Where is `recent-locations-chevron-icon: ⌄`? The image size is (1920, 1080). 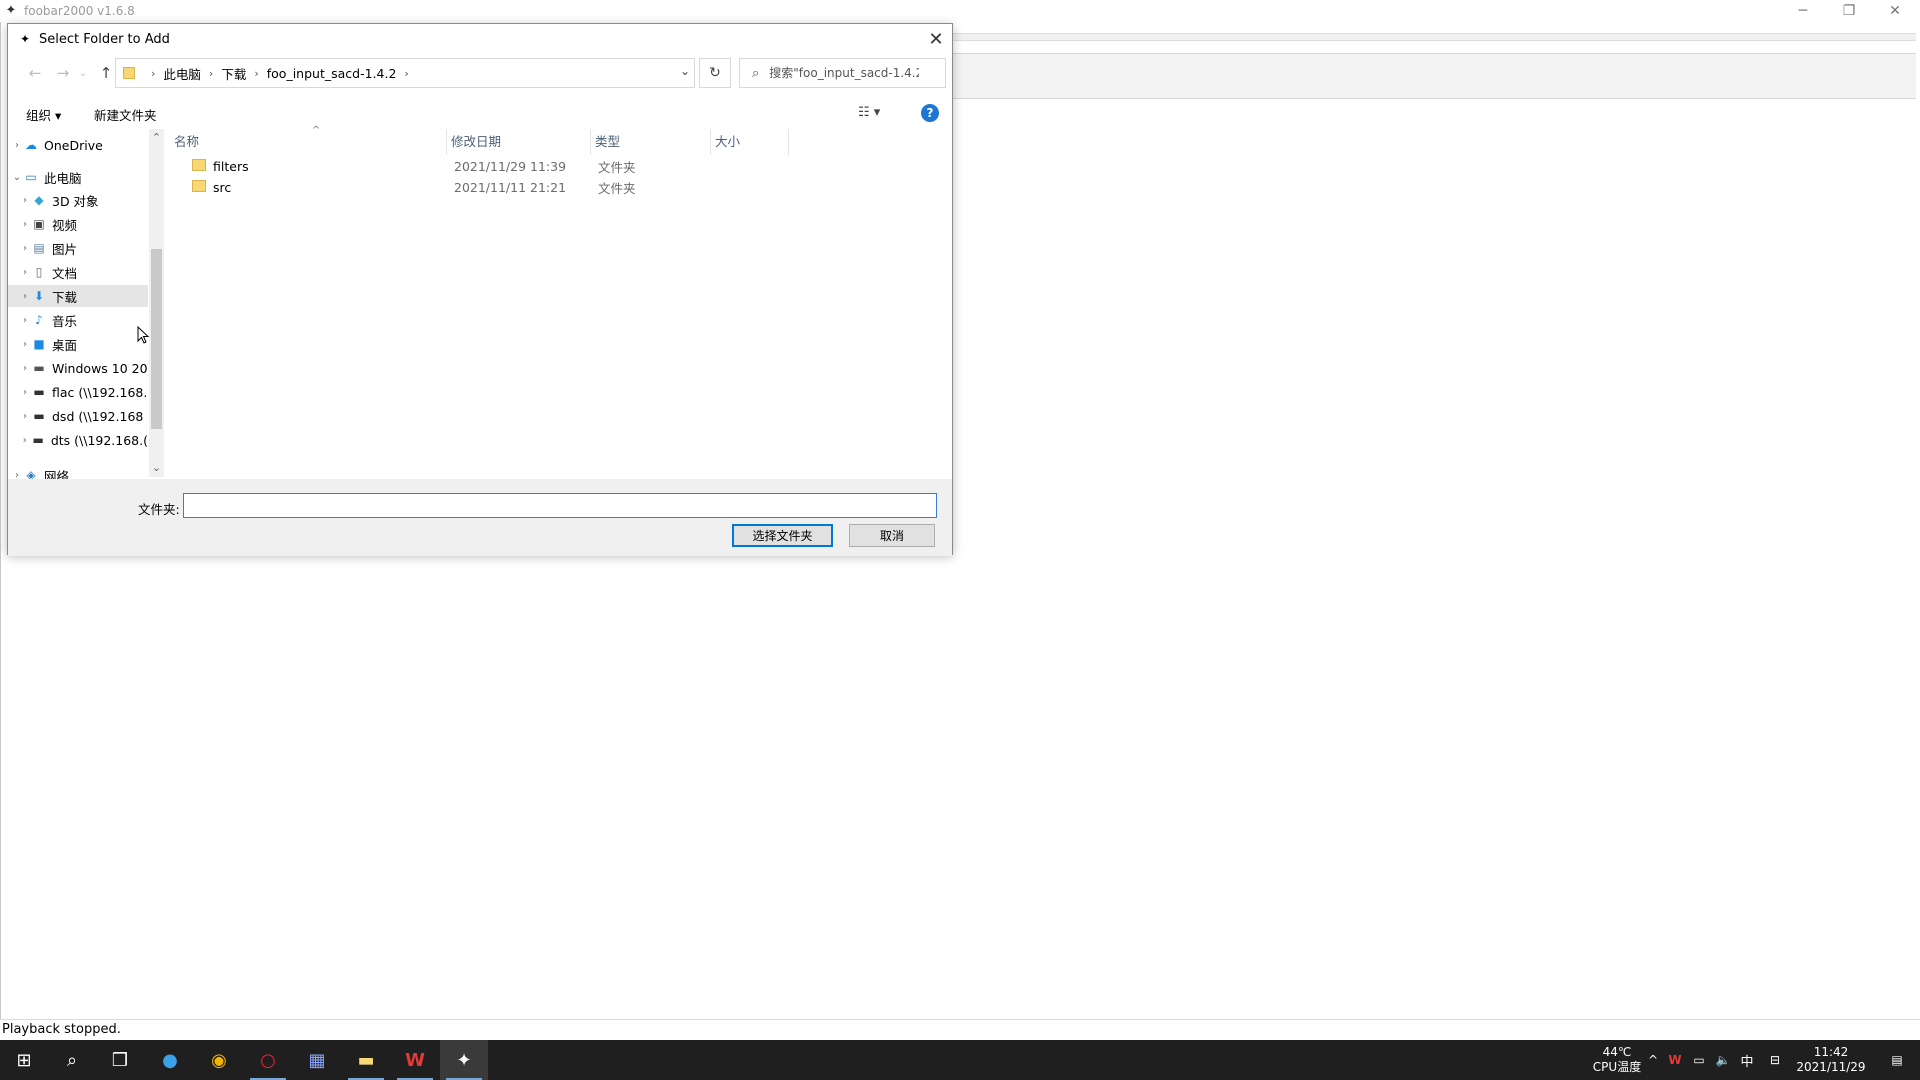 recent-locations-chevron-icon: ⌄ is located at coordinates (83, 73).